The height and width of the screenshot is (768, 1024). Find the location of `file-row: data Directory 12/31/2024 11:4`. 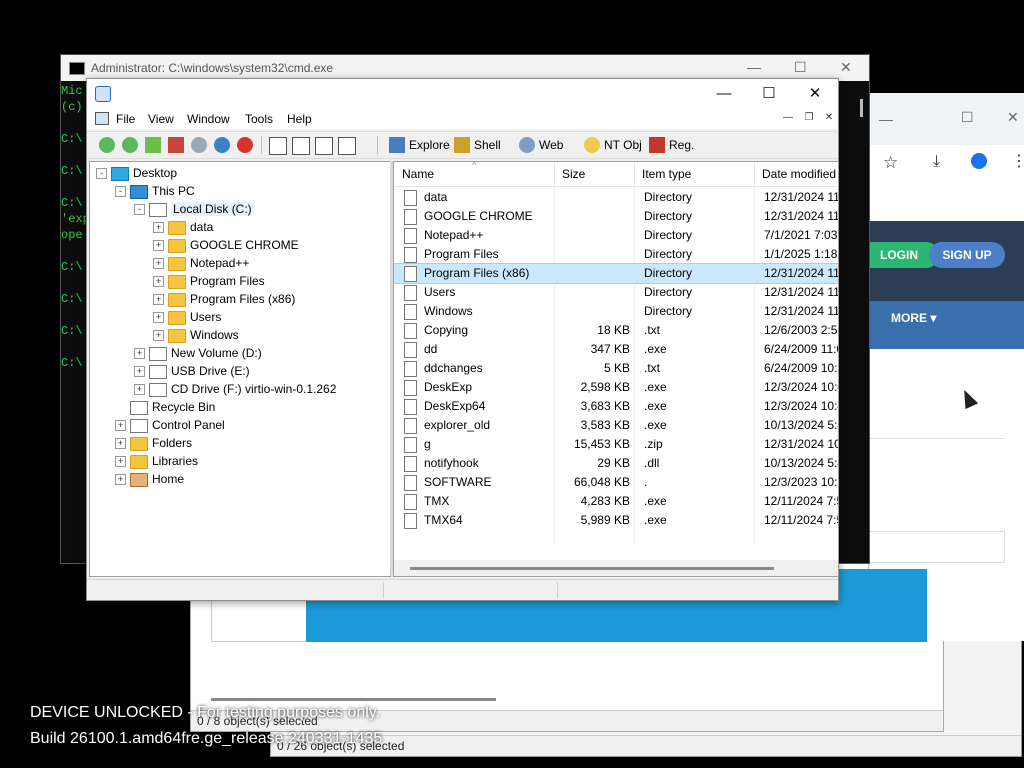

file-row: data Directory 12/31/2024 11:4 is located at coordinates (616, 197).